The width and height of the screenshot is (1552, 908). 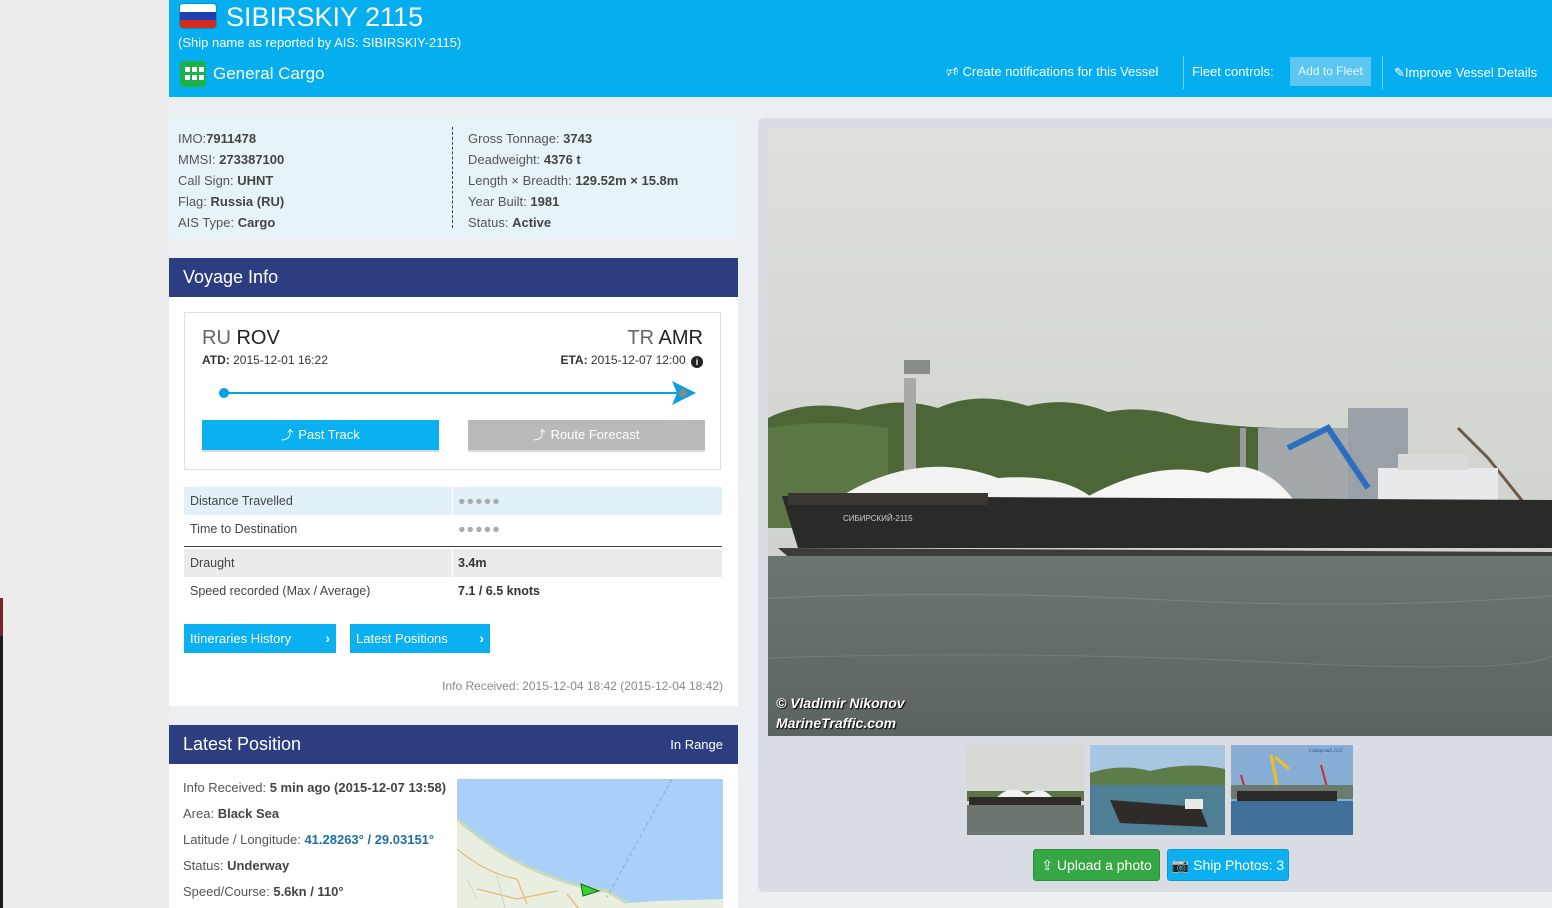 I want to click on eta-value: 2015-12-07 12:00, so click(x=638, y=360).